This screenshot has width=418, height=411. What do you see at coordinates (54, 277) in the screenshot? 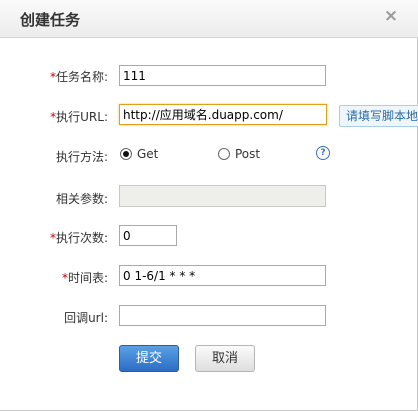
I see `schedule-label: *时间表:` at bounding box center [54, 277].